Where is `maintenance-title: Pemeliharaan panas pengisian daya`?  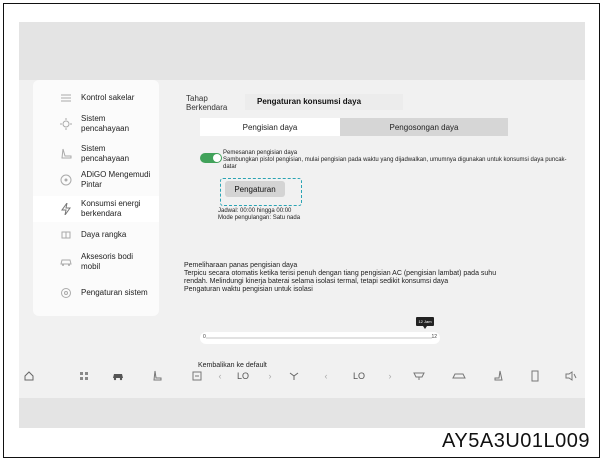
maintenance-title: Pemeliharaan panas pengisian daya is located at coordinates (241, 265).